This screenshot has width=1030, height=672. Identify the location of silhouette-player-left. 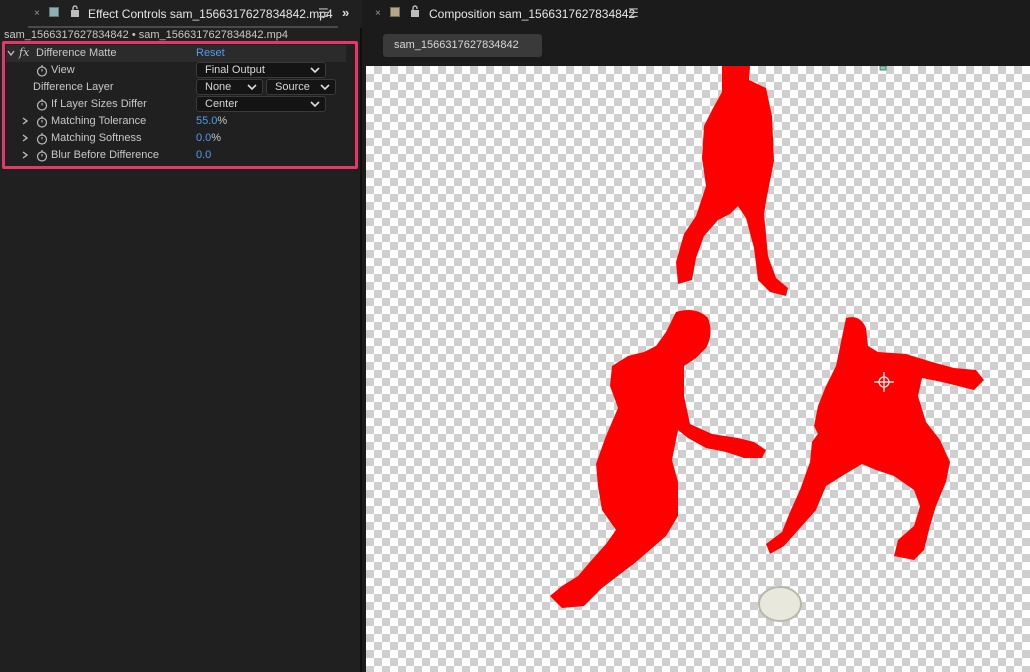
(658, 459).